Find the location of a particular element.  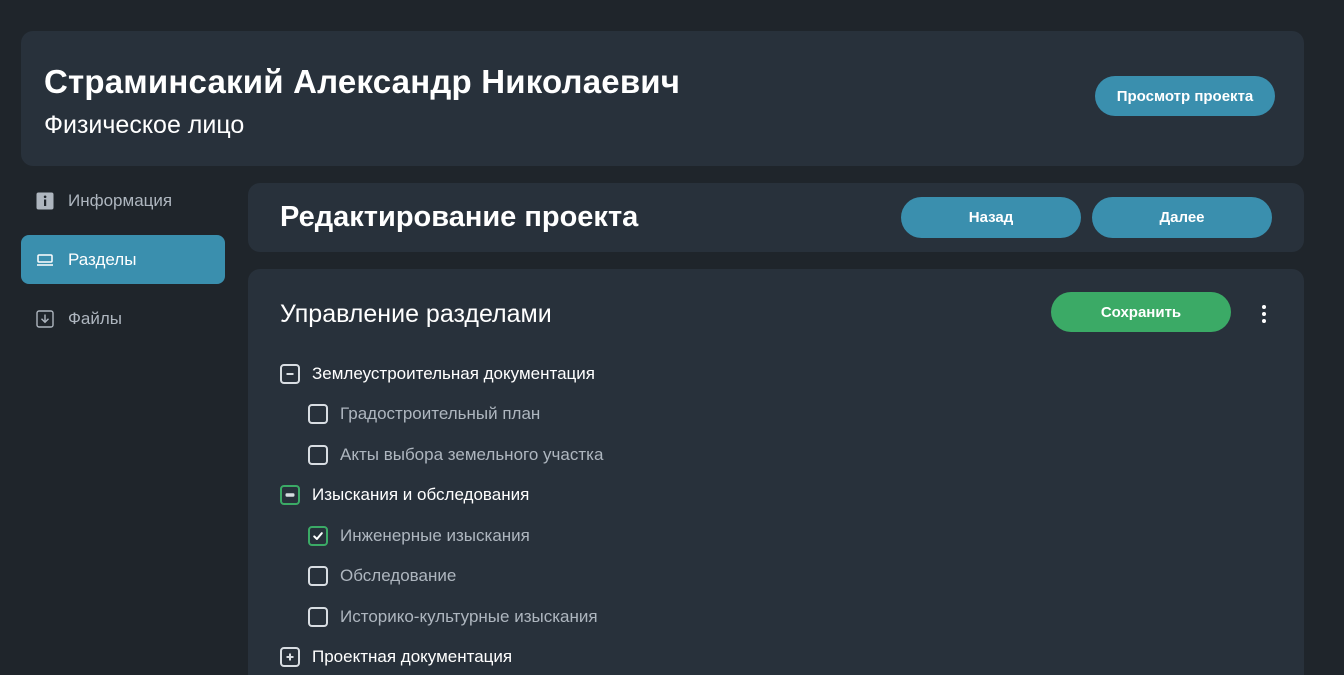

download-file-icon is located at coordinates (45, 318).